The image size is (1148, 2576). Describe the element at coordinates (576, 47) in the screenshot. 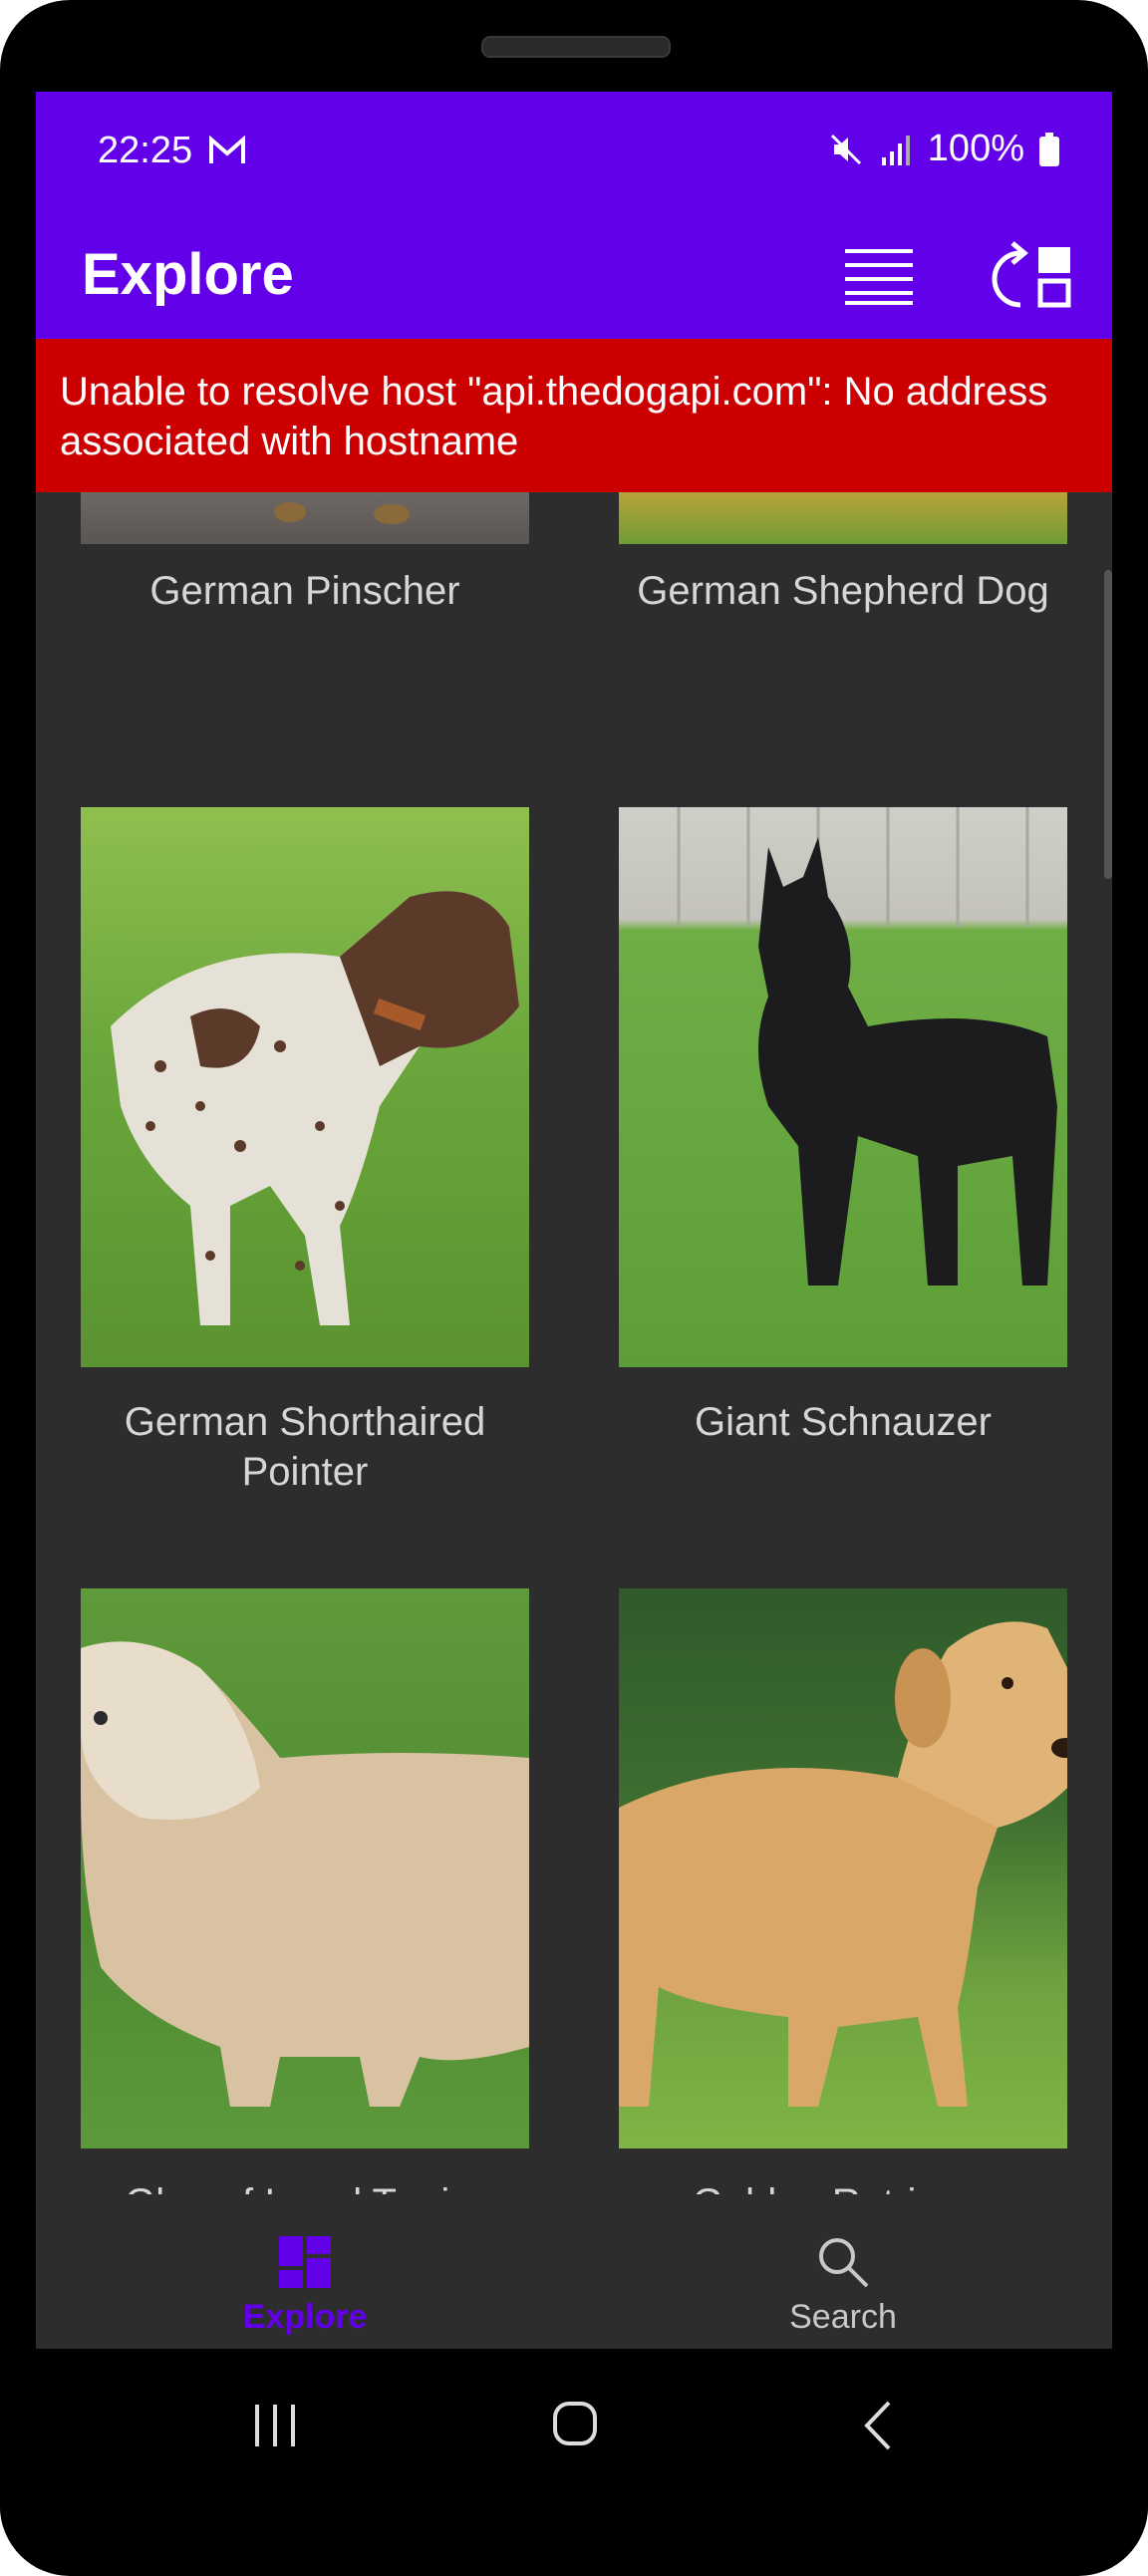

I see `speaker-grille` at that location.